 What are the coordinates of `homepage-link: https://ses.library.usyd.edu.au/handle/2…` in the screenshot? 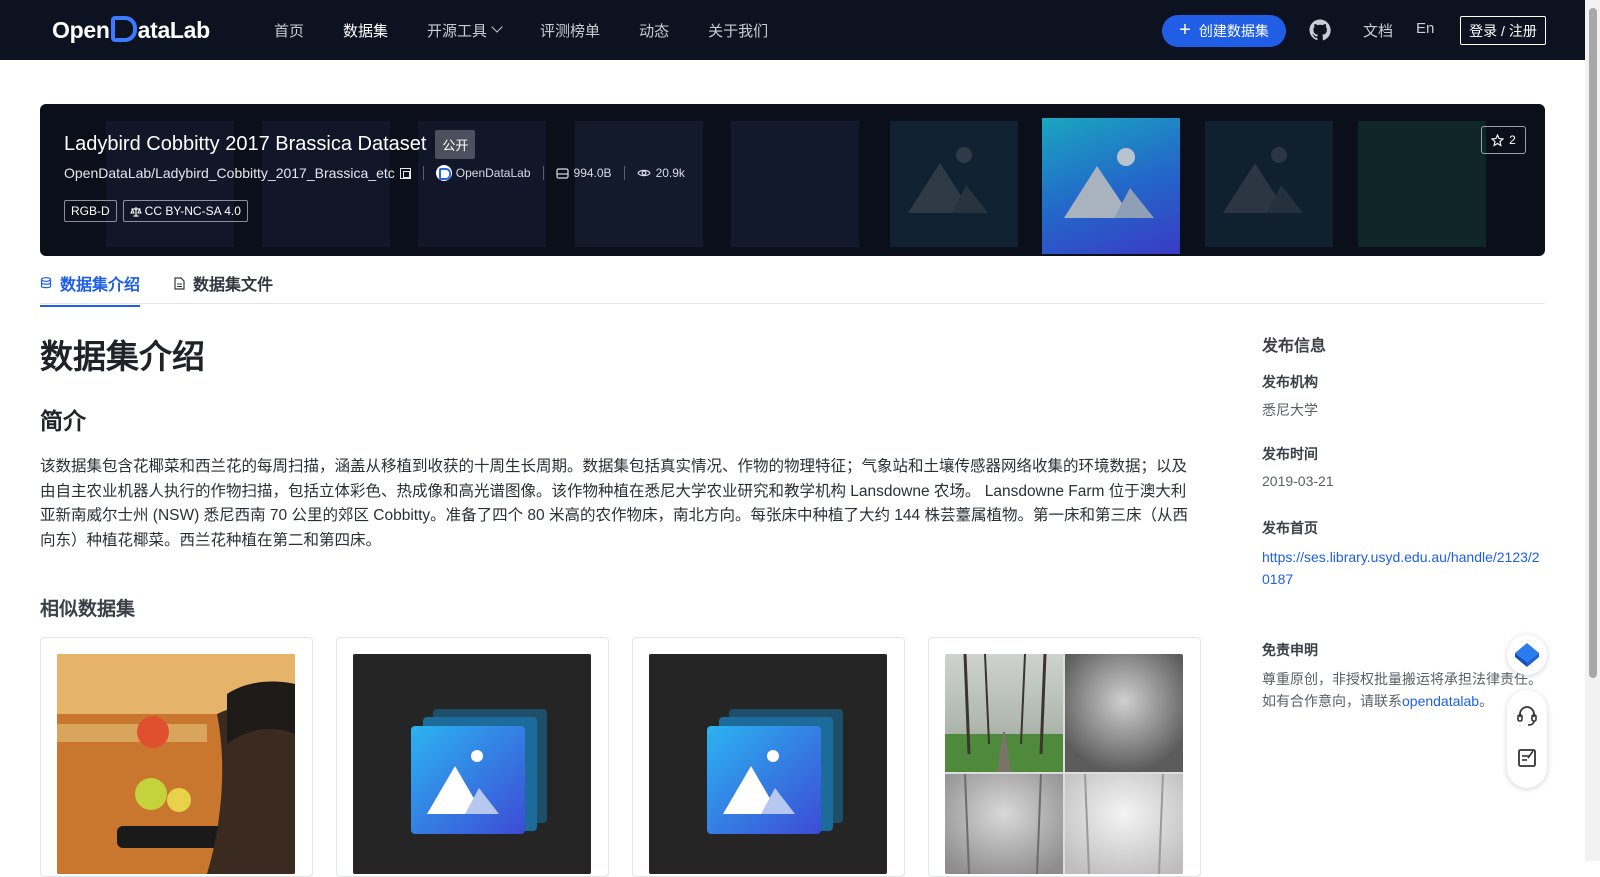 It's located at (1404, 568).